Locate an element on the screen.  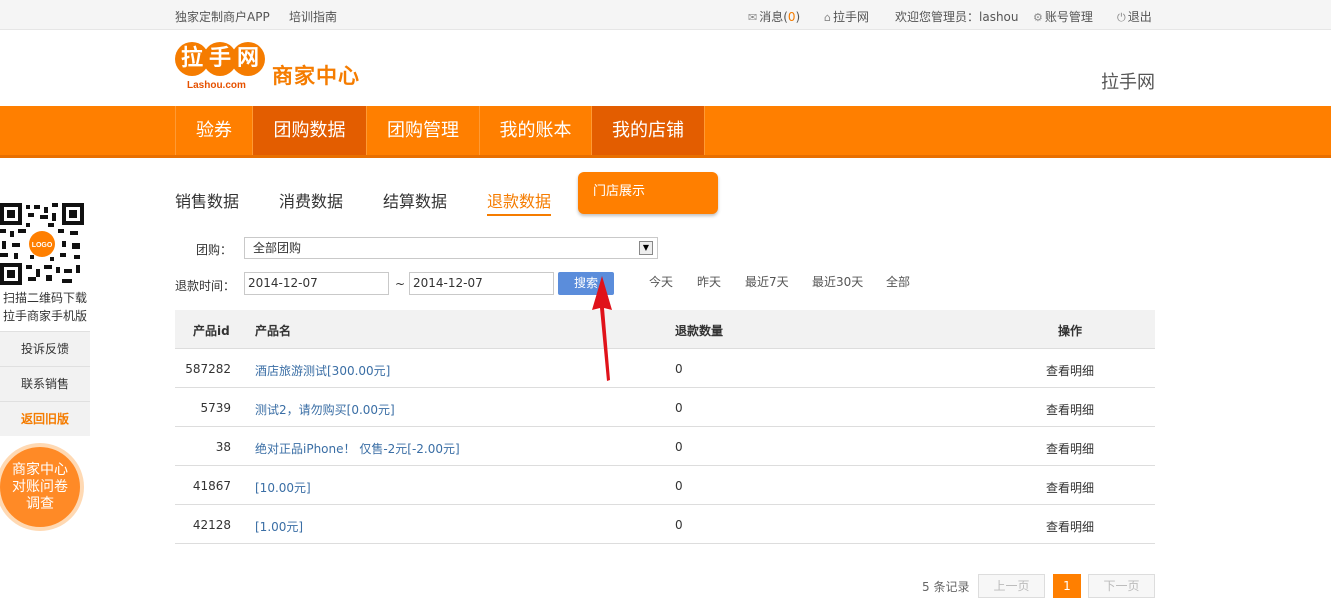
survey-line-3: 调查 is located at coordinates (40, 504).